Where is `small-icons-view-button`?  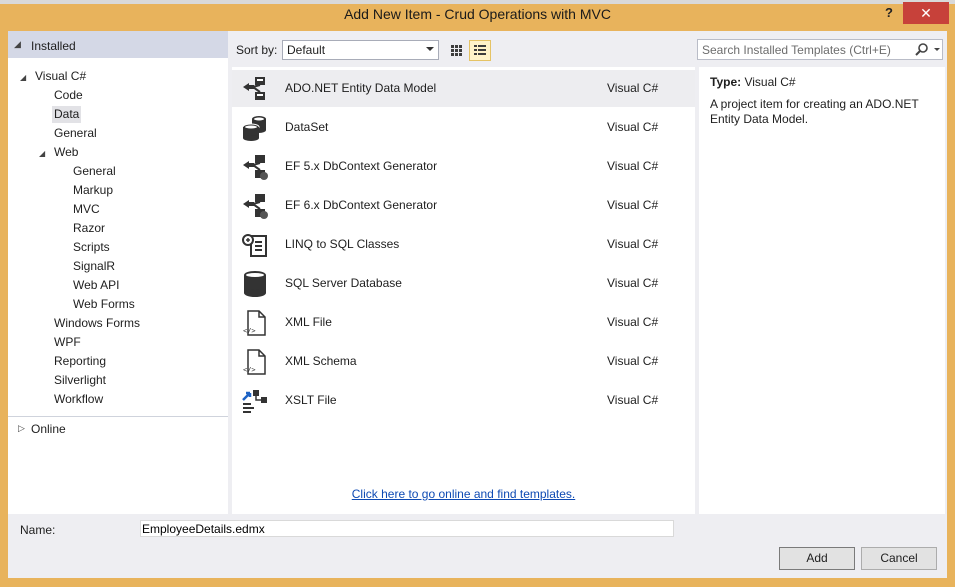 small-icons-view-button is located at coordinates (456, 50).